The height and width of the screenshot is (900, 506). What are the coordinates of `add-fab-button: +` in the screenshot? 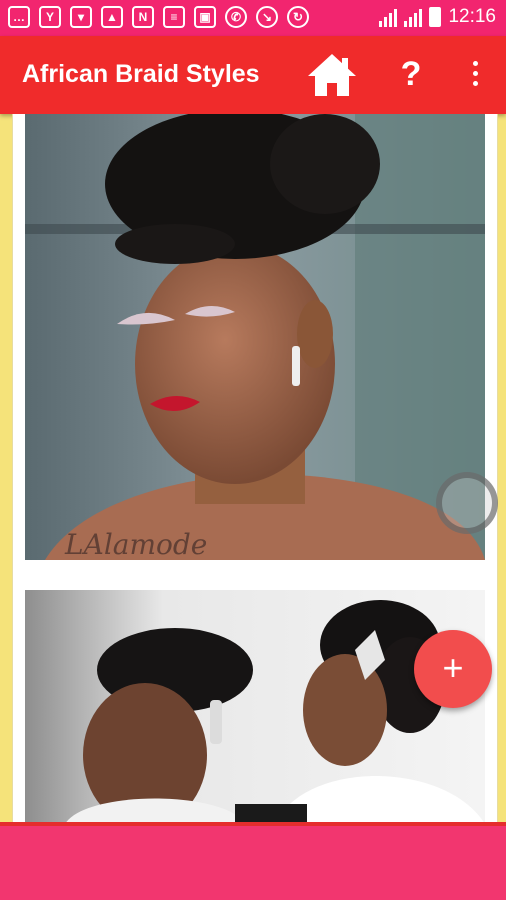 It's located at (453, 669).